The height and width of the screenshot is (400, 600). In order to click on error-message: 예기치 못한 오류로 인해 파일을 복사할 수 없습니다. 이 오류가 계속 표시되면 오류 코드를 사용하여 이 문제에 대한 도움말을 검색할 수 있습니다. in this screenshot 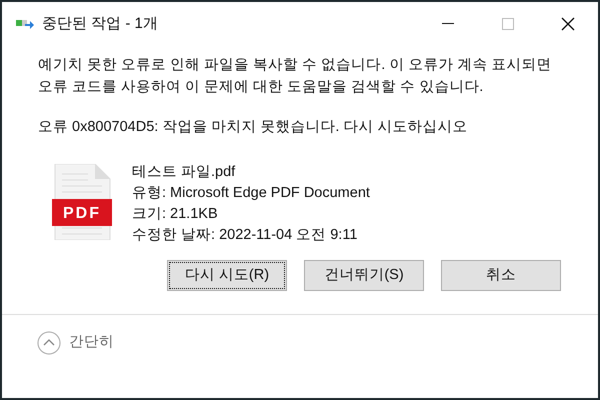, I will do `click(295, 76)`.